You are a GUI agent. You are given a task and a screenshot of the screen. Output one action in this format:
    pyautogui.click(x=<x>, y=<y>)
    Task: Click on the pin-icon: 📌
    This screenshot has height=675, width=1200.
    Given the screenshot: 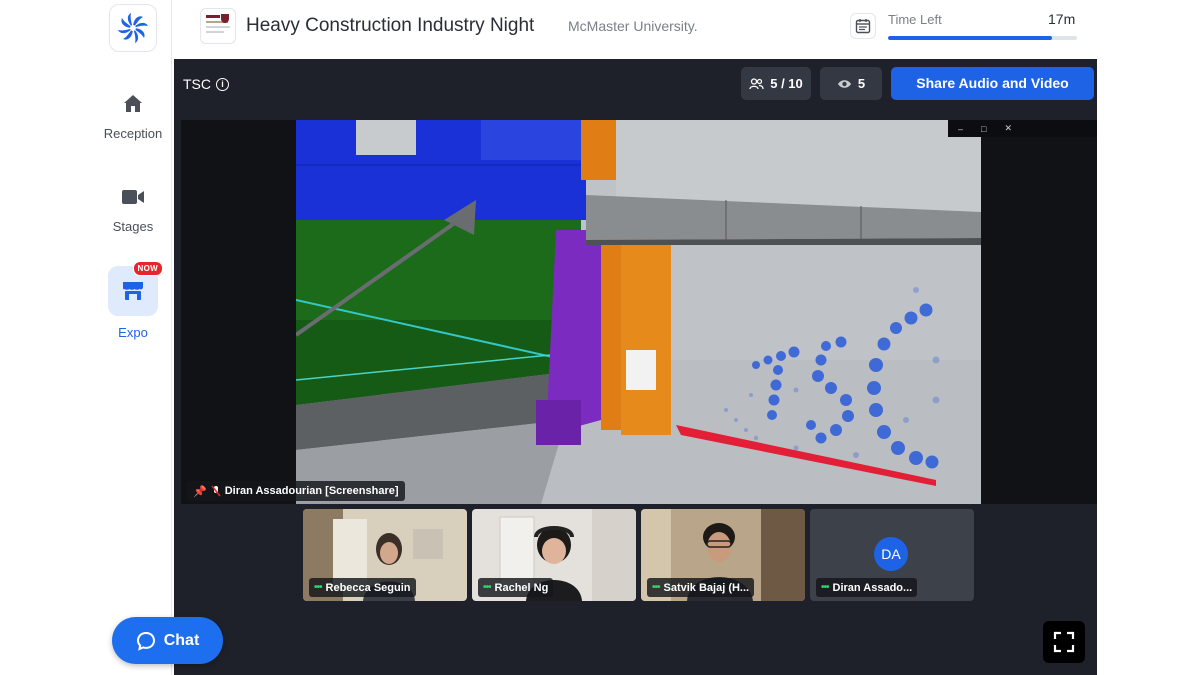 What is the action you would take?
    pyautogui.click(x=200, y=491)
    